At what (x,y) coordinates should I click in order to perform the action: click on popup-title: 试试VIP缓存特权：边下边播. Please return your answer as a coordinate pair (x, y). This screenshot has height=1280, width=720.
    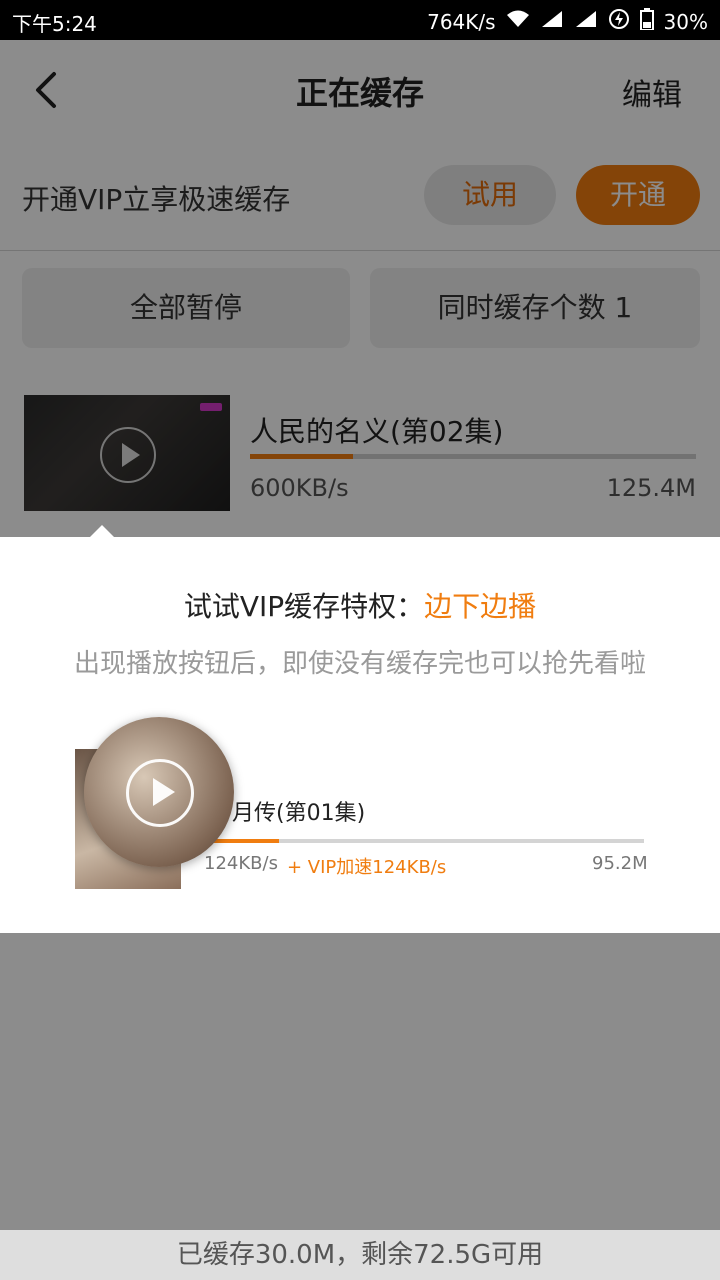
    Looking at the image, I should click on (360, 605).